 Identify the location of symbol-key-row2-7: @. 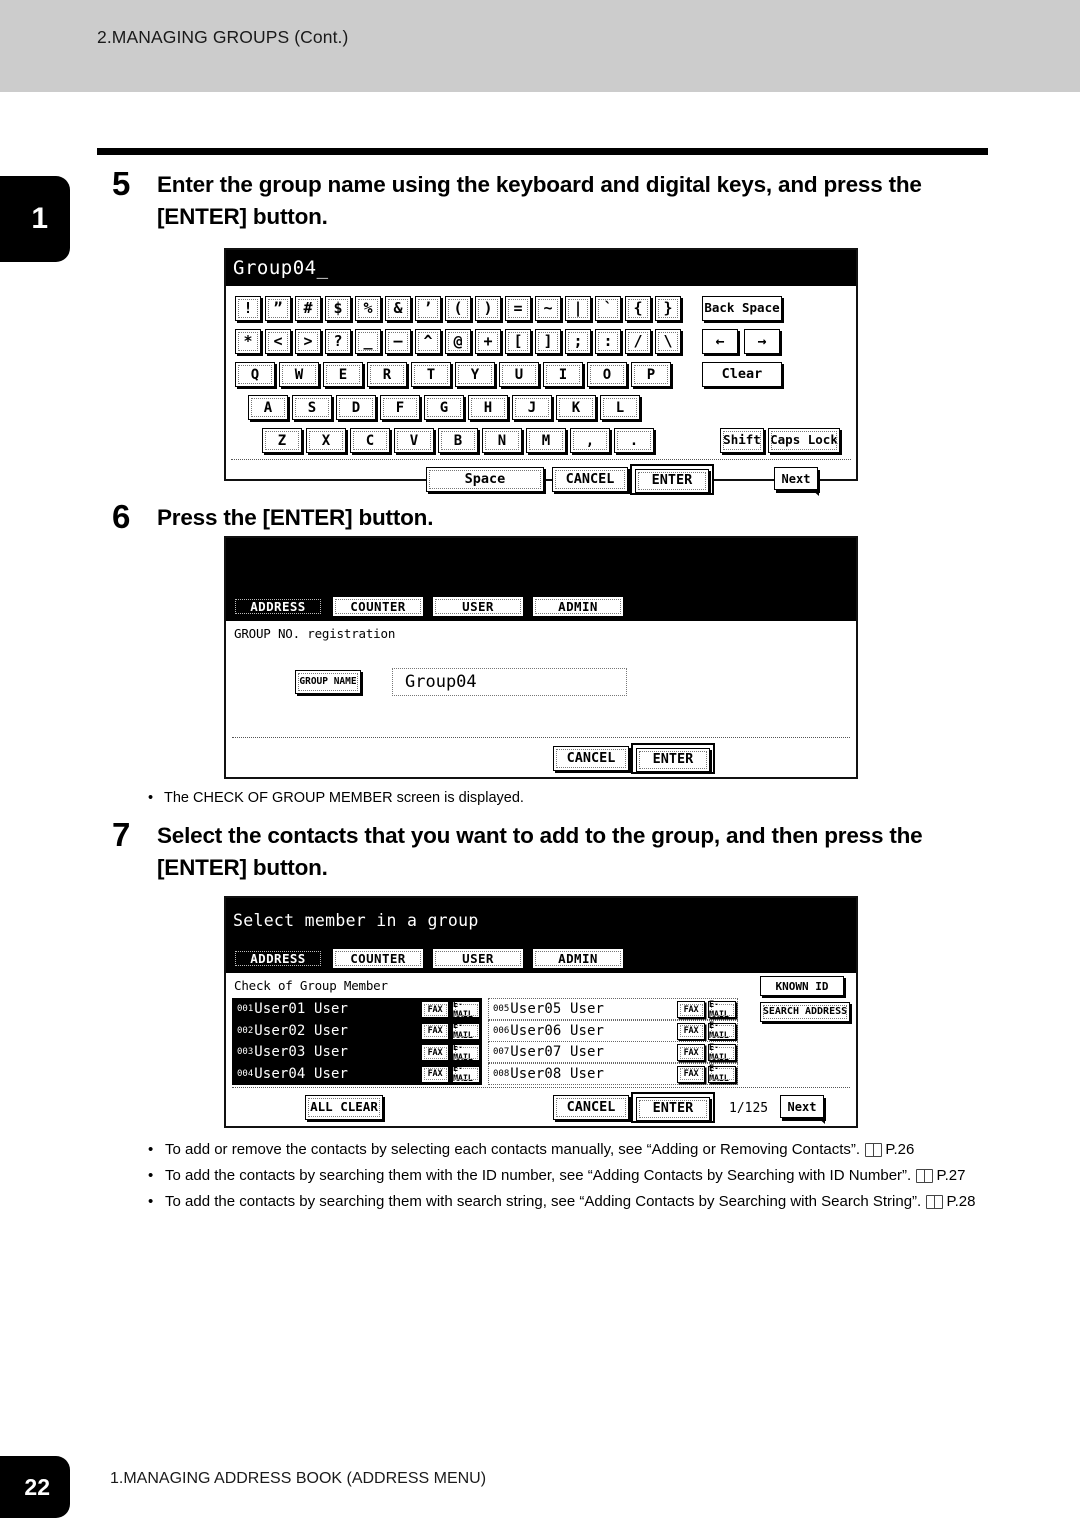
(458, 341).